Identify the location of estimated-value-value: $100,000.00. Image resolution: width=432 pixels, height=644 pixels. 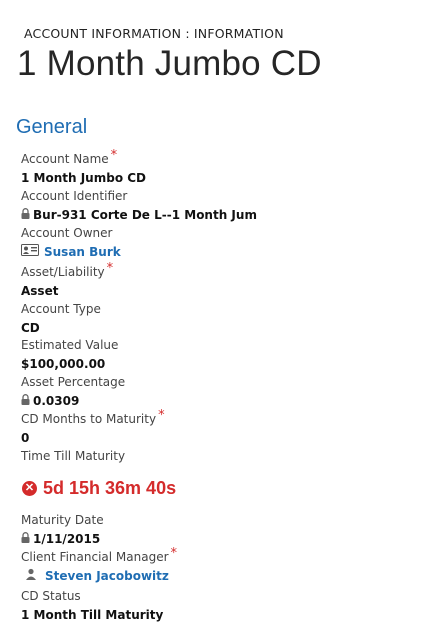
(69, 364).